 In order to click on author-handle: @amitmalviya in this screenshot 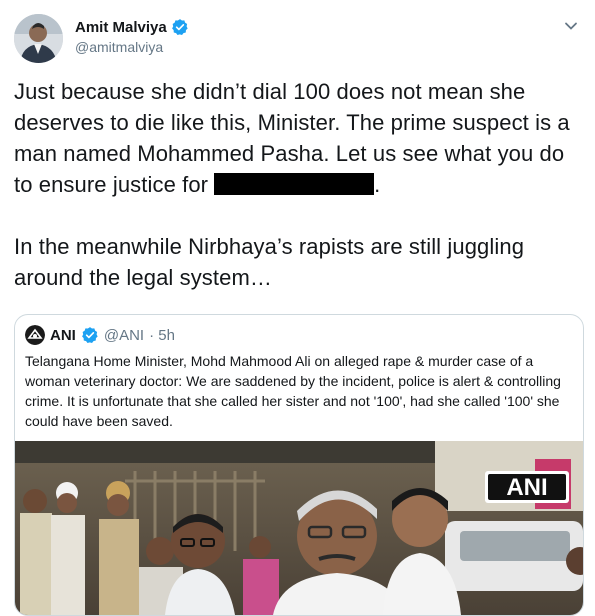, I will do `click(119, 47)`.